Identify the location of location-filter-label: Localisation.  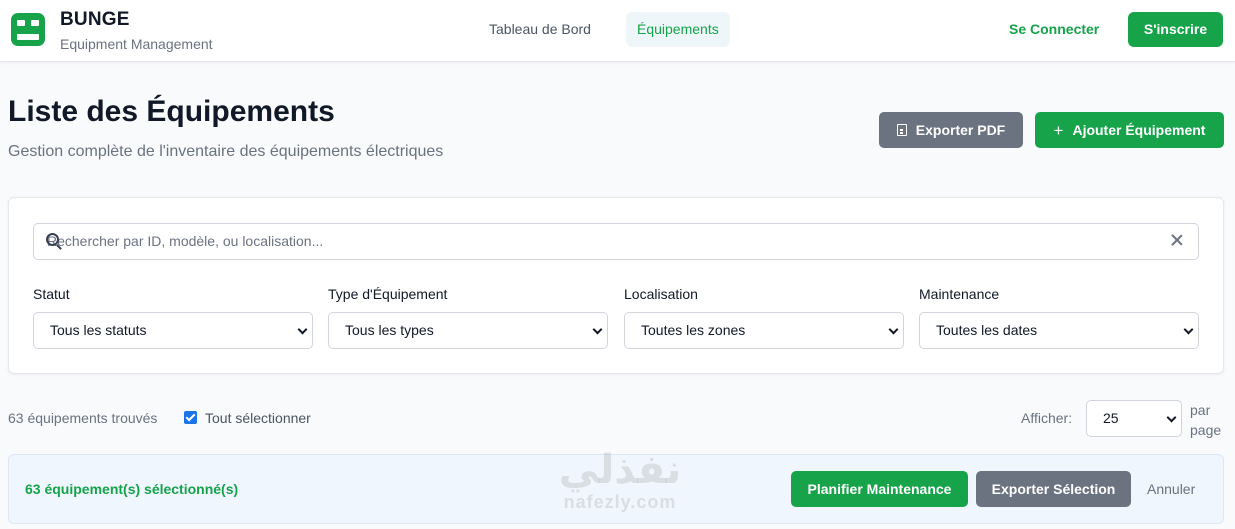
(661, 294).